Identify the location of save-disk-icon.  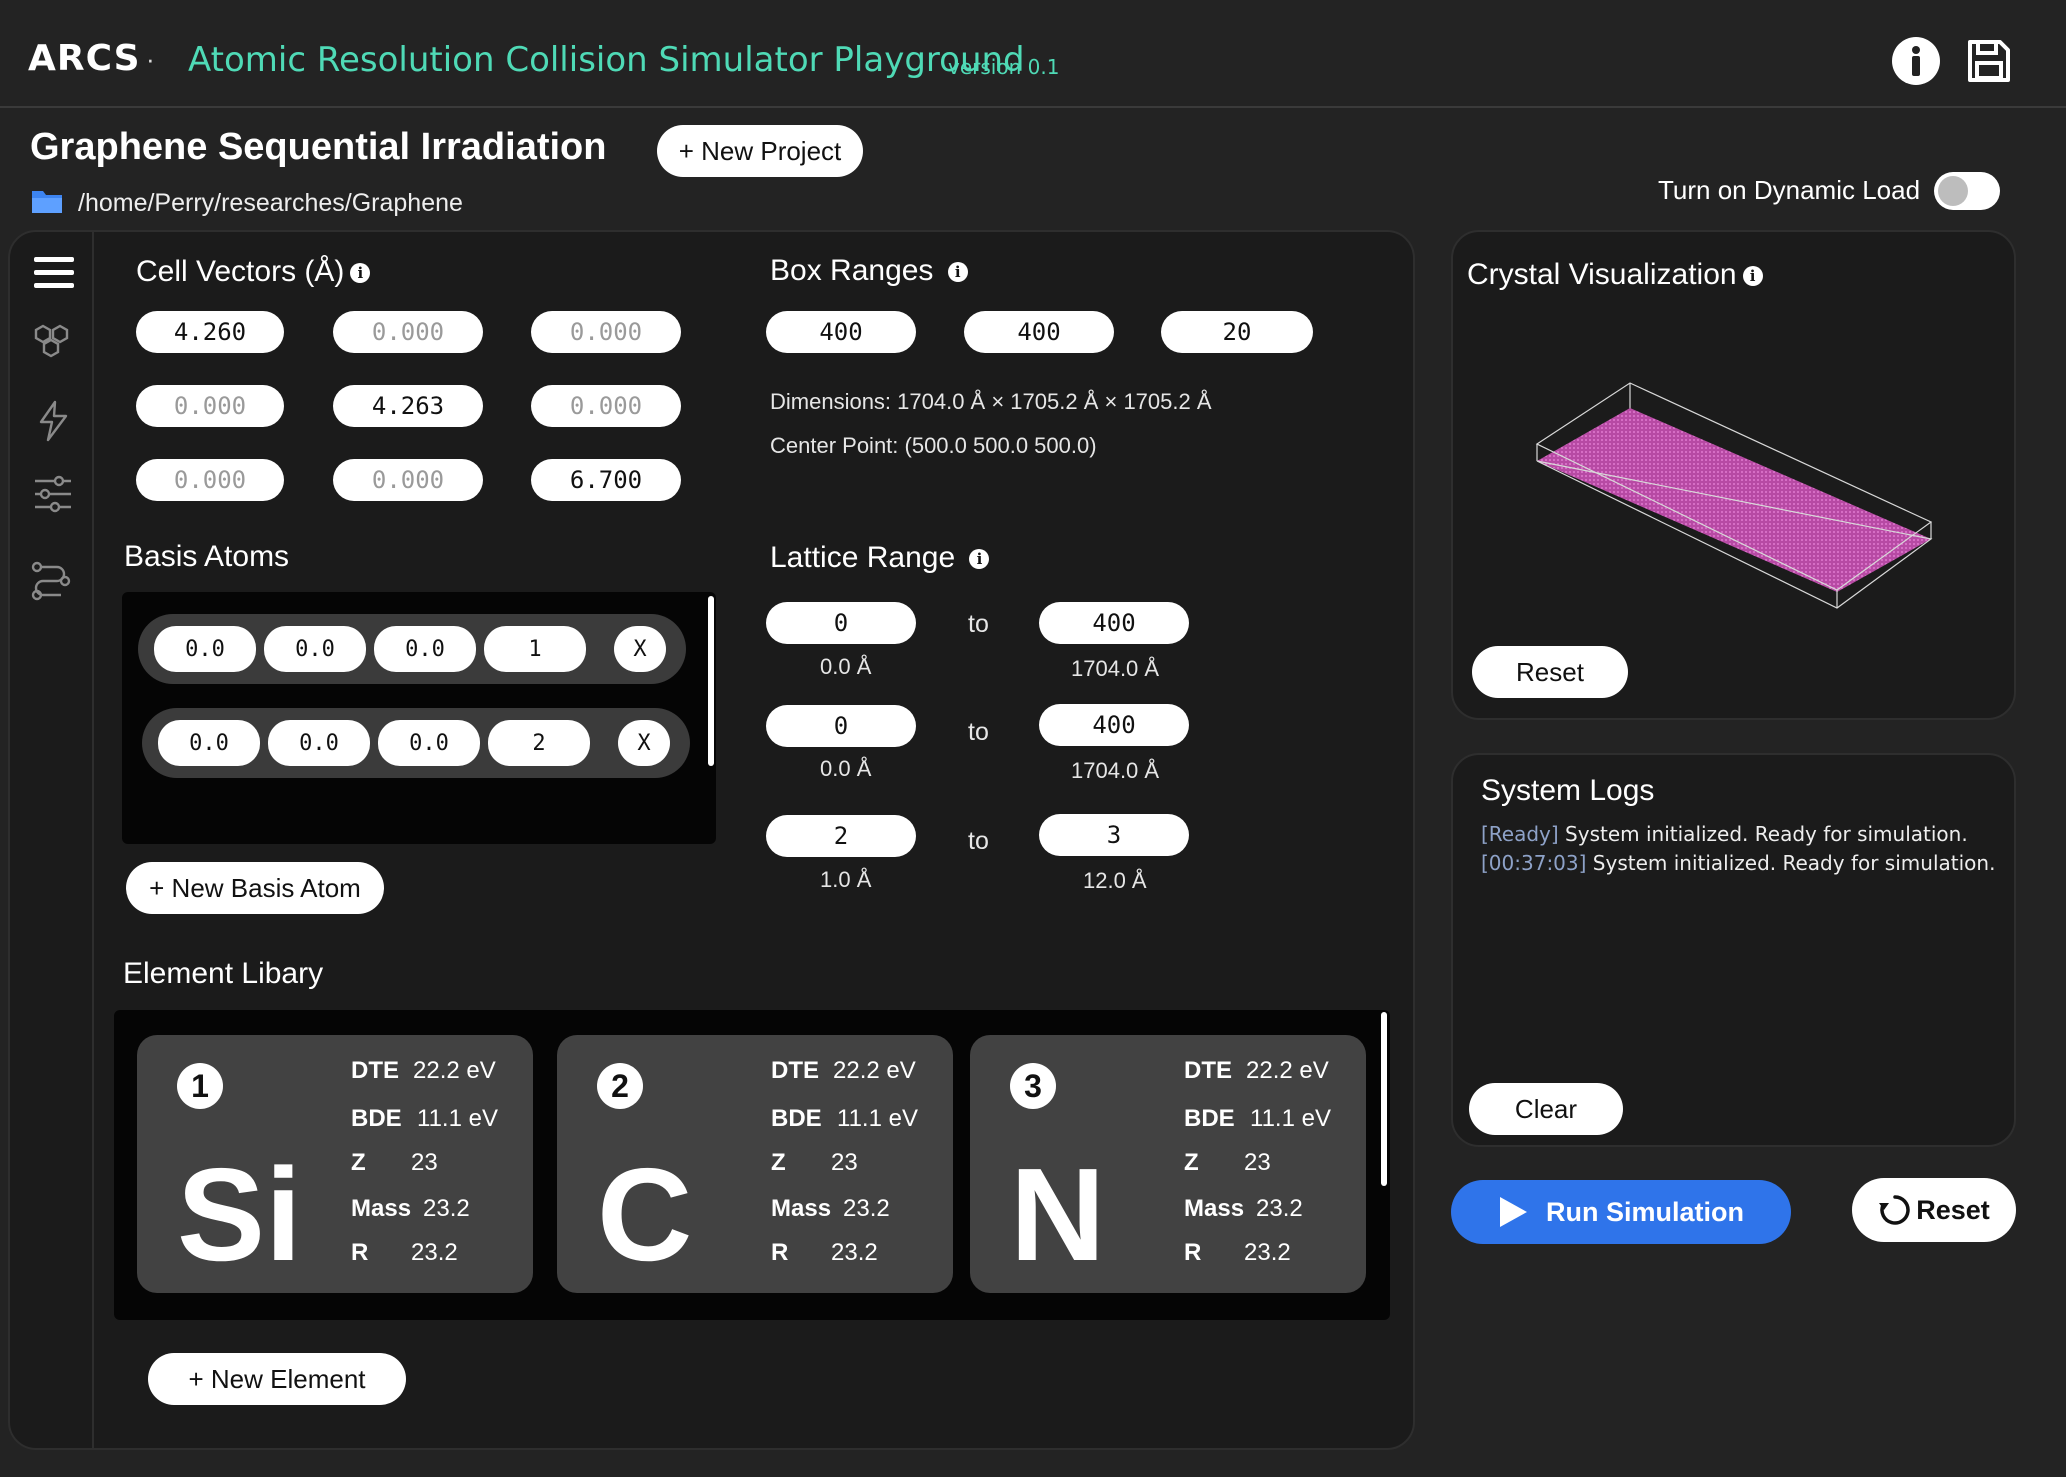
(1989, 61).